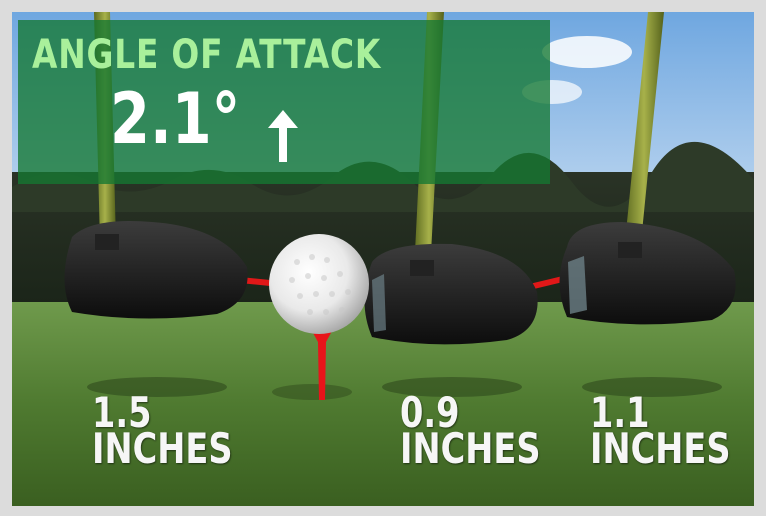 The image size is (766, 516). I want to click on distance-label-left: 1.5 INCHES, so click(162, 431).